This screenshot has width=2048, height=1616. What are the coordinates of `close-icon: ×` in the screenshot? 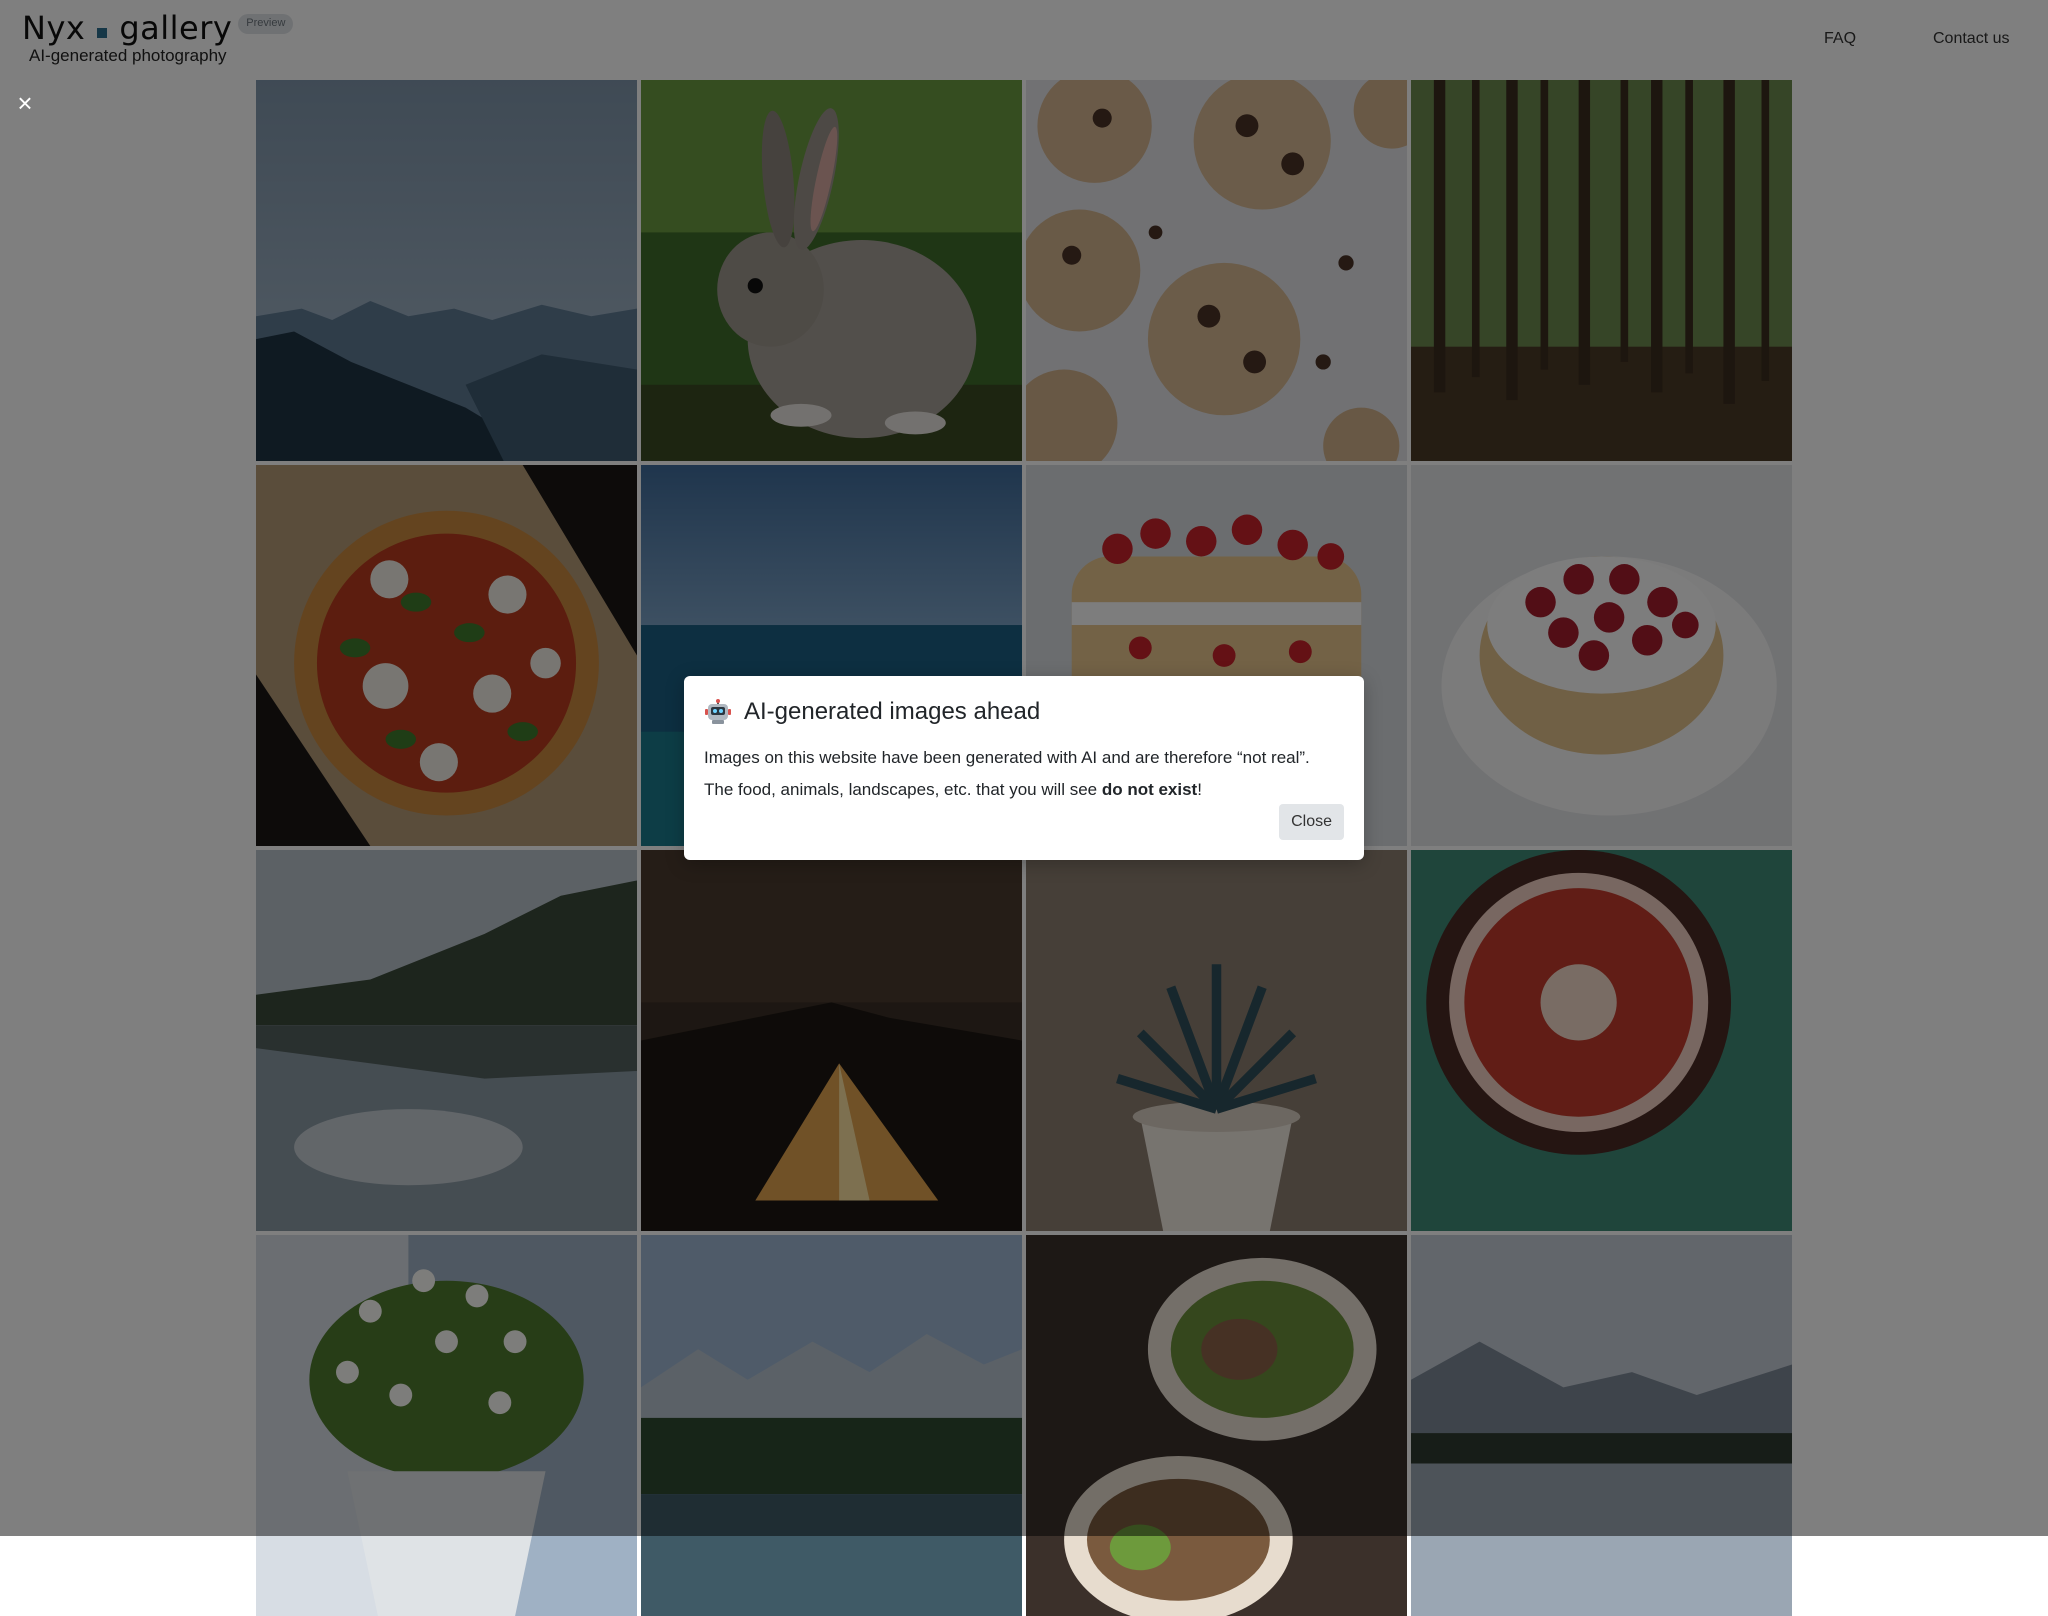 It's located at (25, 103).